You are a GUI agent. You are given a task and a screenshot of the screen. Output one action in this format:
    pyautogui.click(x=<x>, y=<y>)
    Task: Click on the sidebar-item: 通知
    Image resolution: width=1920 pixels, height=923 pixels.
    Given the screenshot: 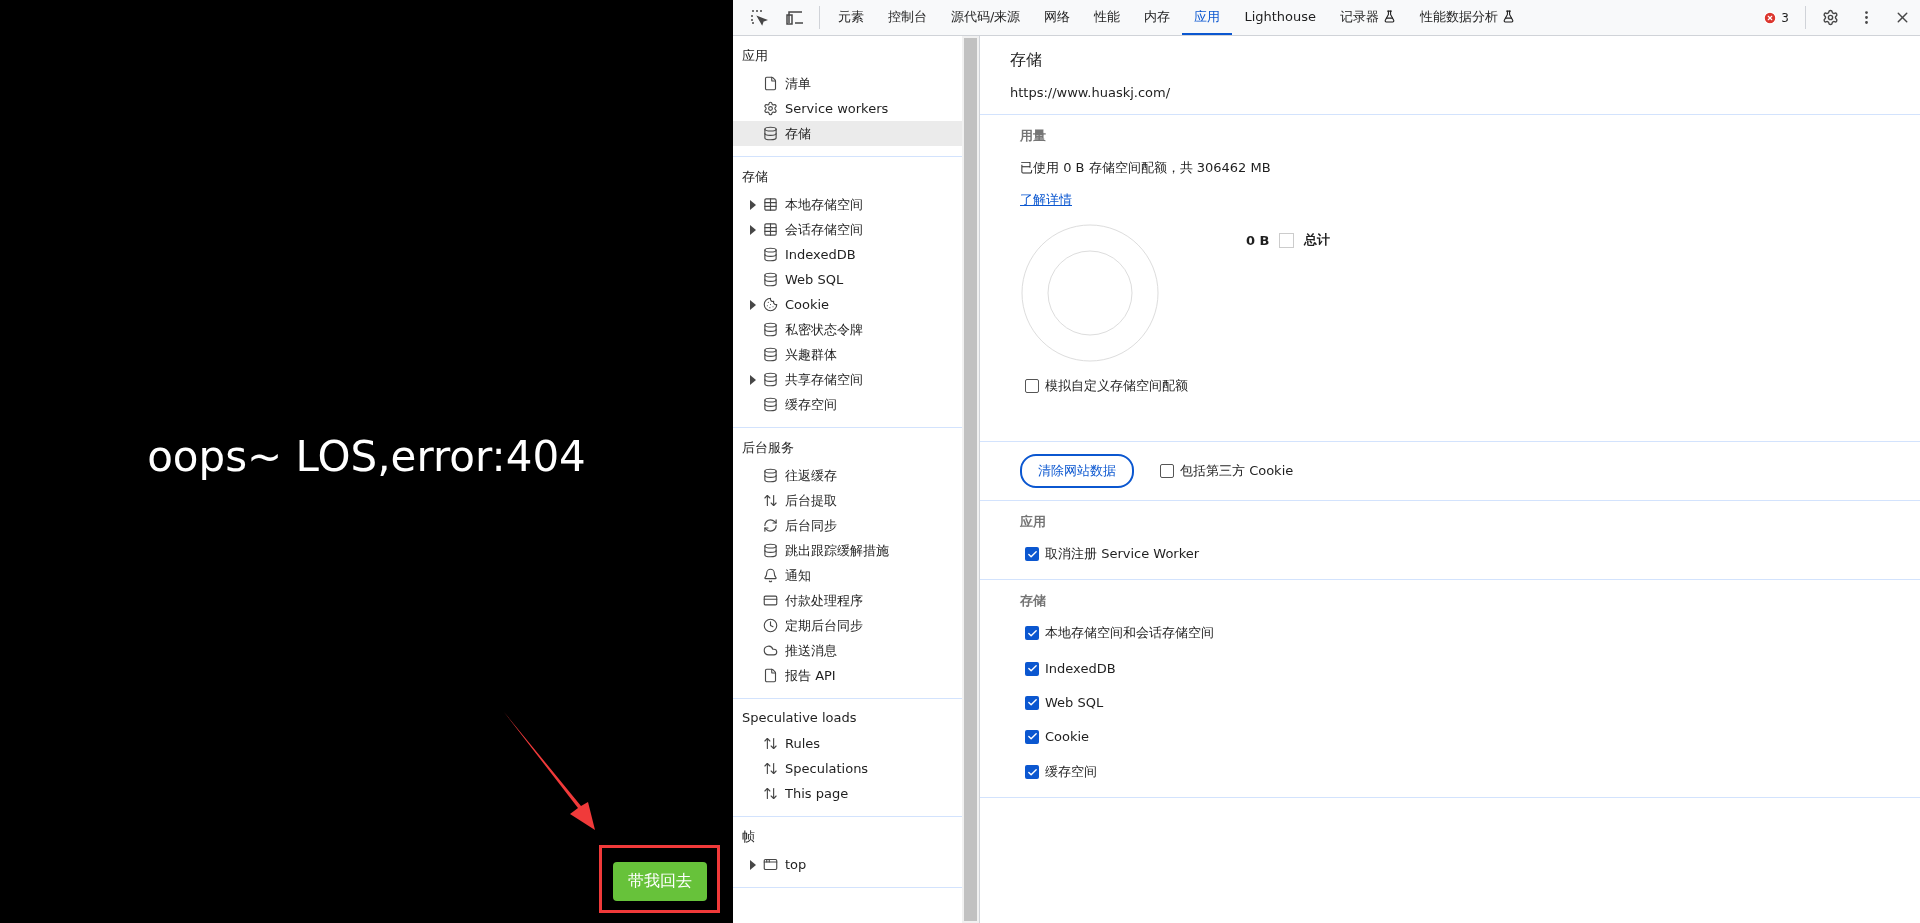 What is the action you would take?
    pyautogui.click(x=847, y=575)
    